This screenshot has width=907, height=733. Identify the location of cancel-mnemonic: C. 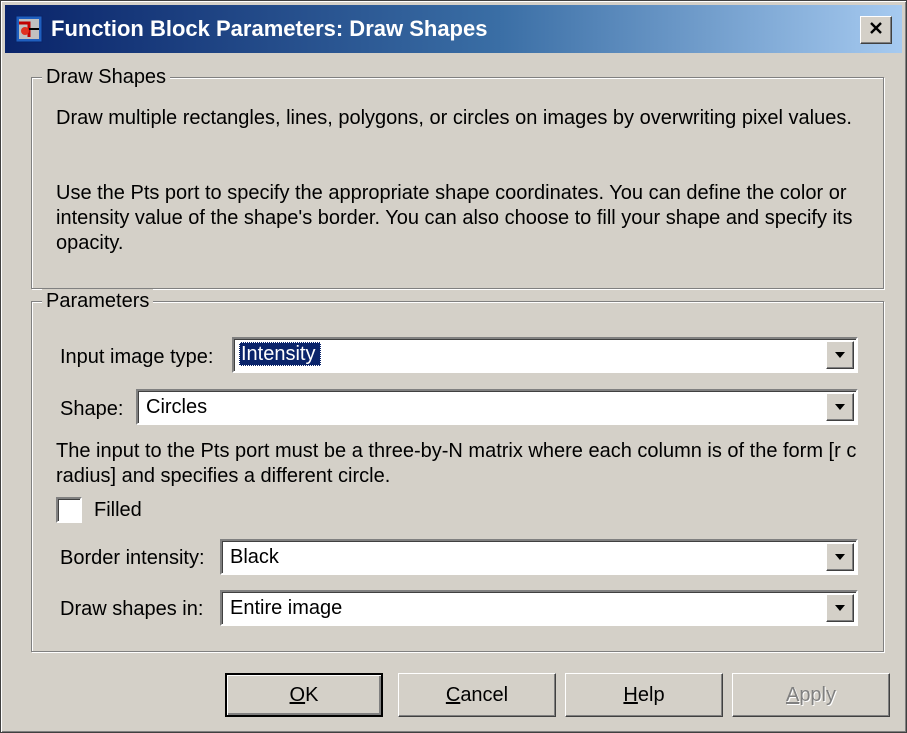
(453, 695).